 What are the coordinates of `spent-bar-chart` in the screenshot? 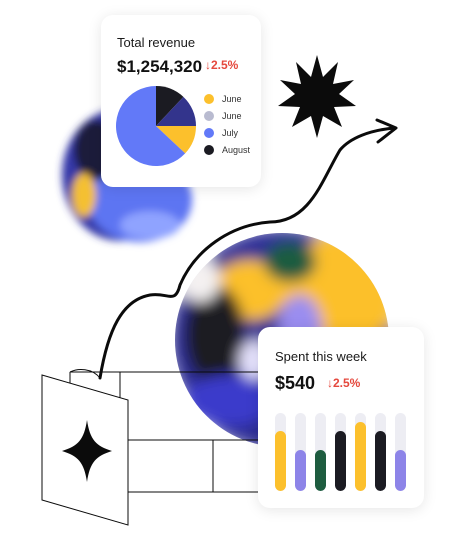 It's located at (342, 452).